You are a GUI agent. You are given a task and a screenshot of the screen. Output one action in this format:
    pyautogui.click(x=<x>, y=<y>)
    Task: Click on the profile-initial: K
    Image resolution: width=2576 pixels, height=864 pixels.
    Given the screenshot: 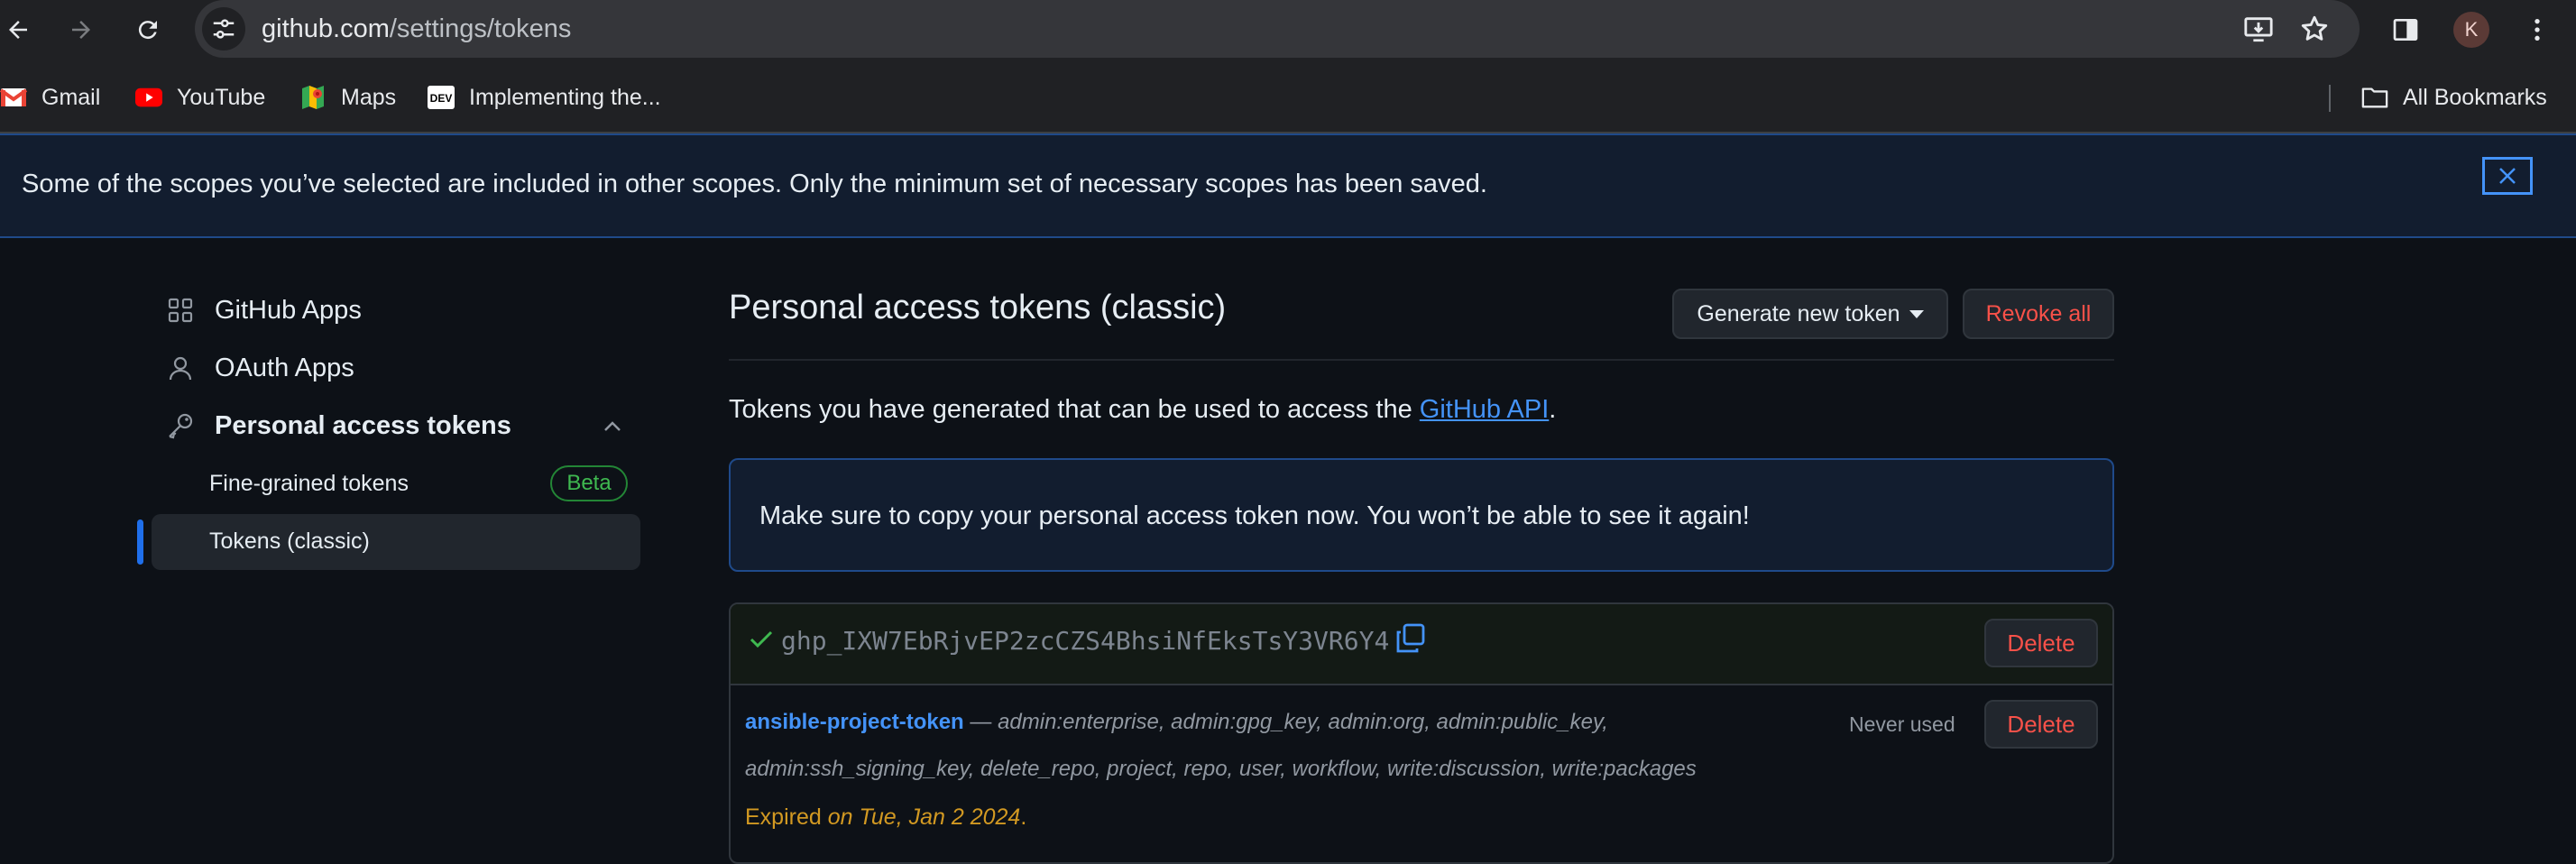 What is the action you would take?
    pyautogui.click(x=2471, y=29)
    